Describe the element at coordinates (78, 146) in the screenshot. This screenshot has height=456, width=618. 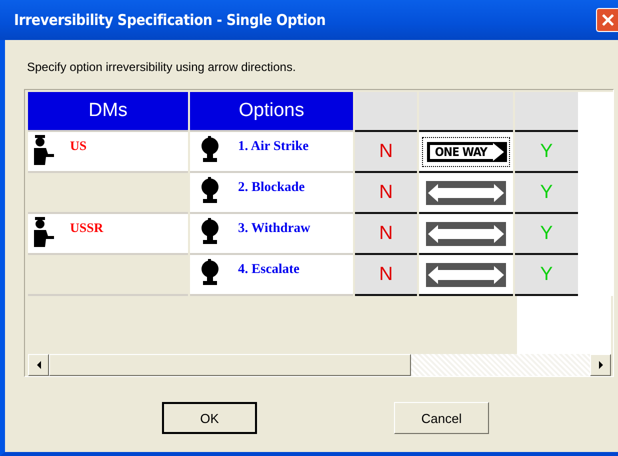
I see `dm-name: US` at that location.